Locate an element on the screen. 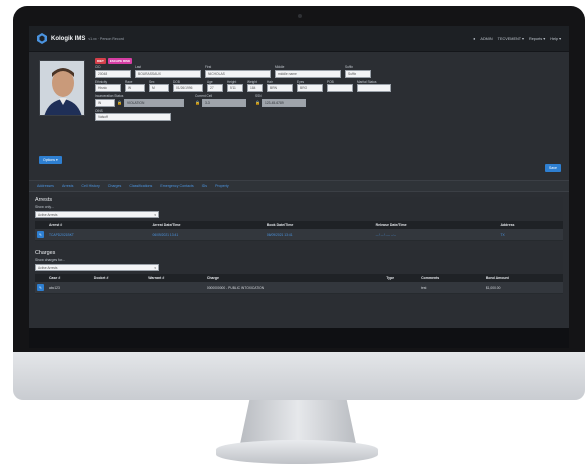  race-select: W is located at coordinates (135, 88).